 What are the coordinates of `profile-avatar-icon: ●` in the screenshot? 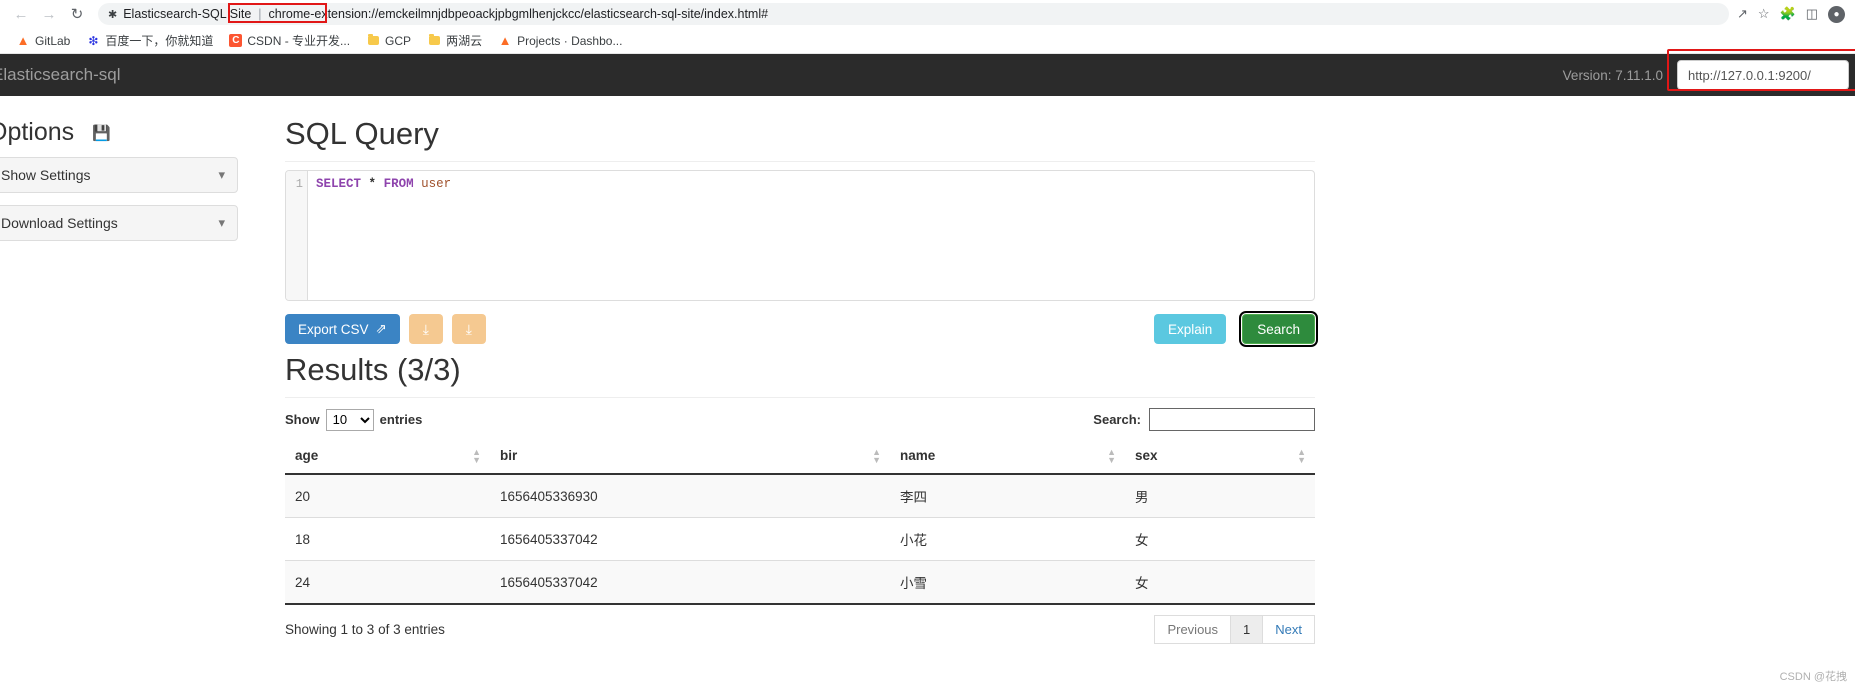 It's located at (1836, 14).